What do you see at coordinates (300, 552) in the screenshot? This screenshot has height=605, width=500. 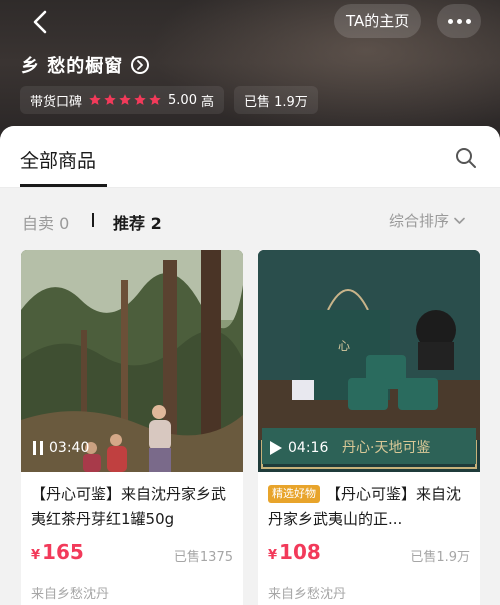 I see `price-value: 108` at bounding box center [300, 552].